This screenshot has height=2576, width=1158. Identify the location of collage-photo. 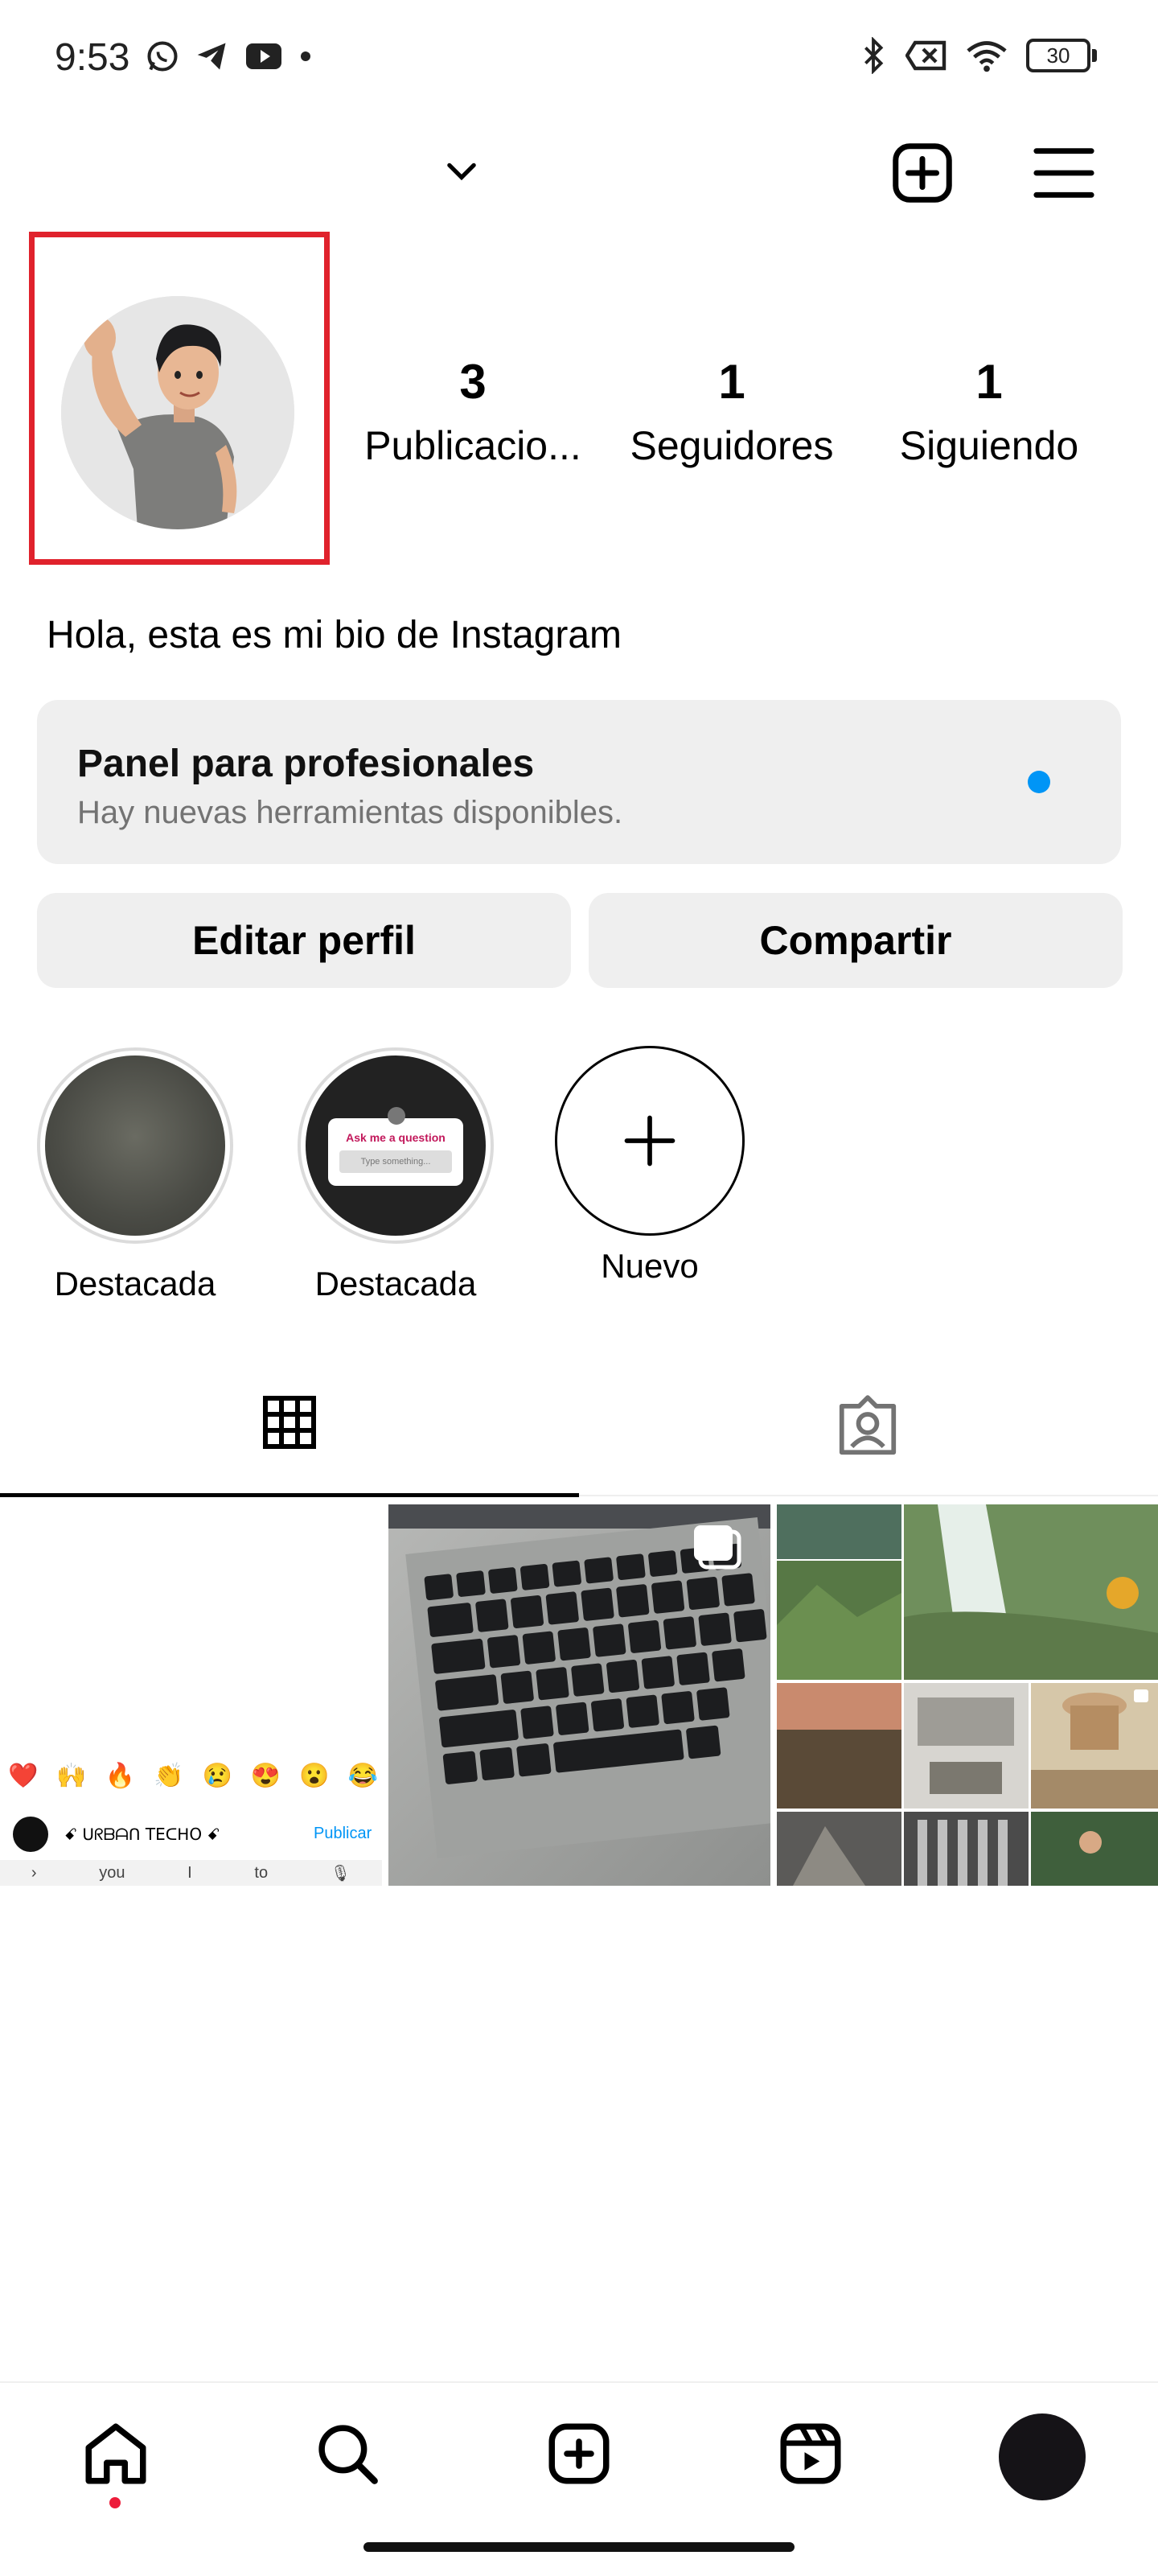
(967, 1695).